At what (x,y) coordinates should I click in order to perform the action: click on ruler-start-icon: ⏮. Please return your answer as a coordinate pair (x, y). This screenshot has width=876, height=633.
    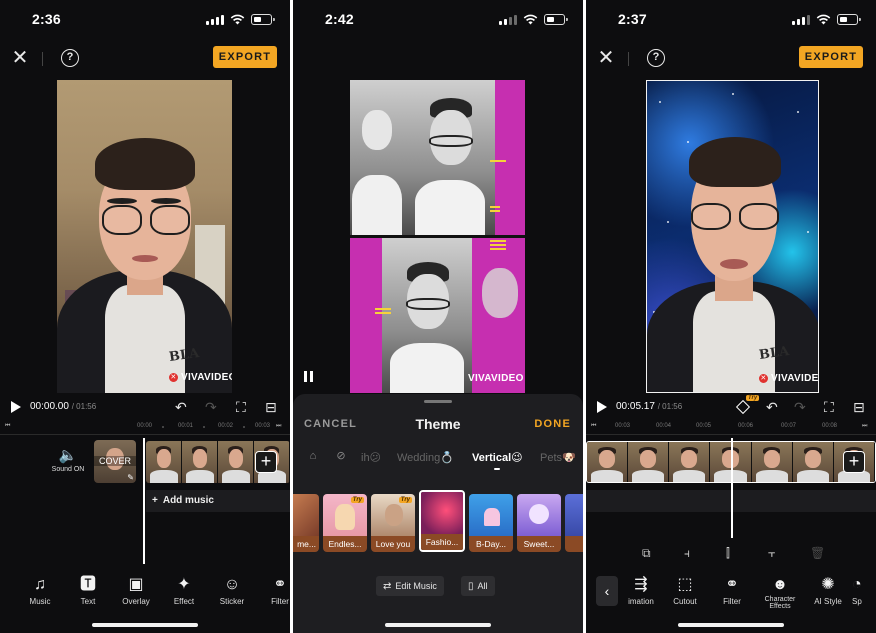
    Looking at the image, I should click on (8, 426).